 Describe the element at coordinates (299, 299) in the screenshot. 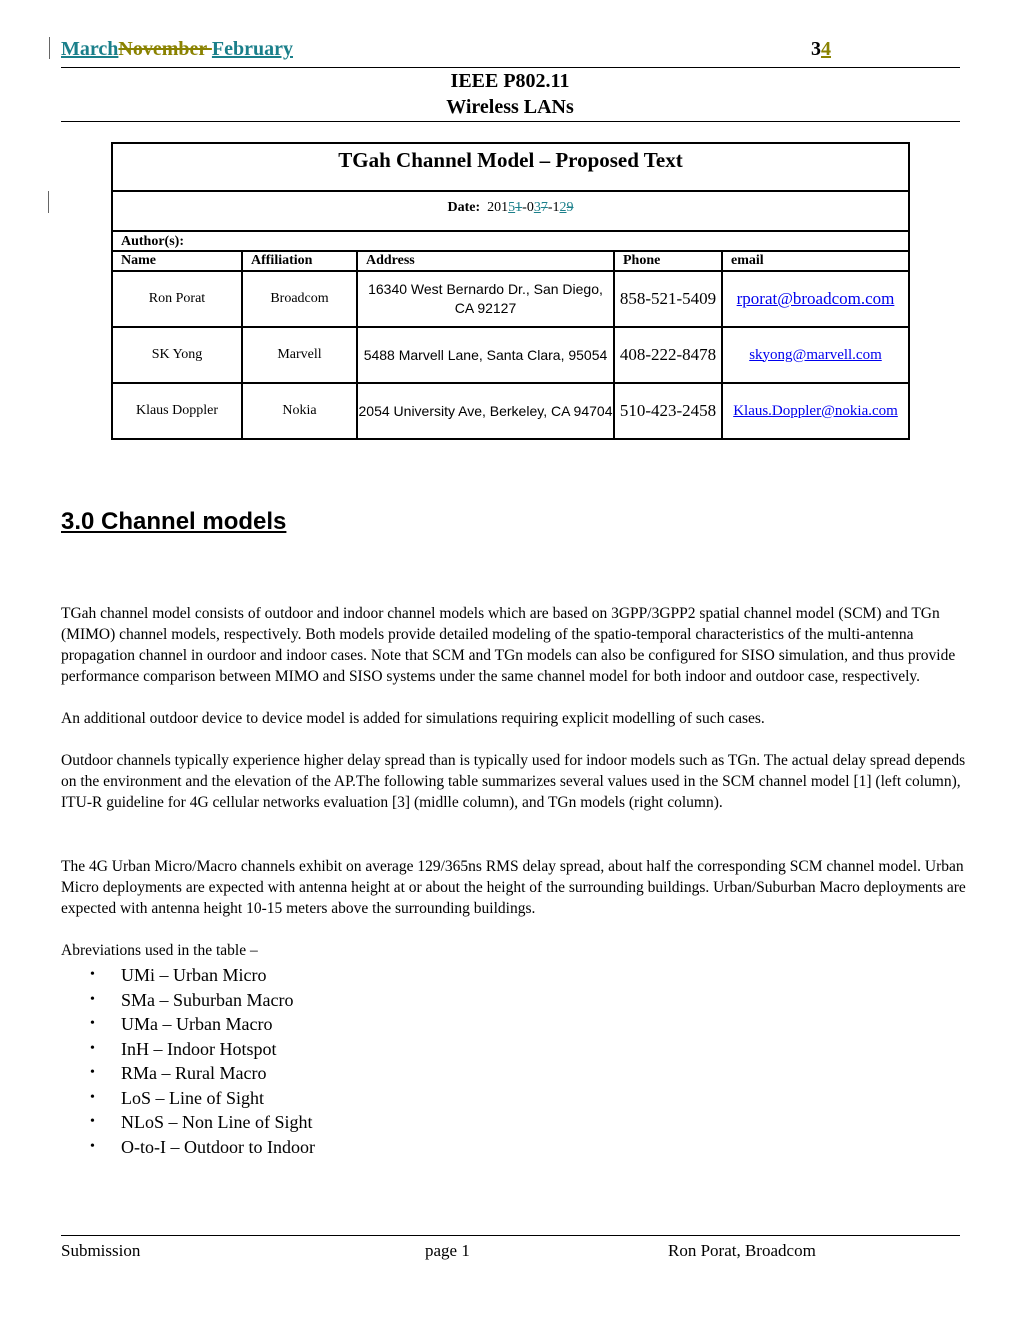

I see `author-affiliation: Broadcom` at that location.